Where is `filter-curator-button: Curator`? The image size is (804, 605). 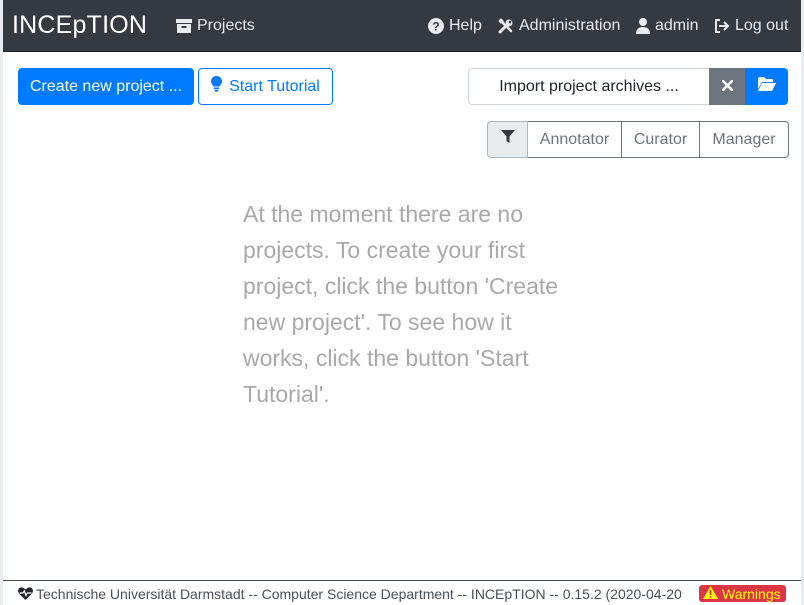
filter-curator-button: Curator is located at coordinates (661, 139).